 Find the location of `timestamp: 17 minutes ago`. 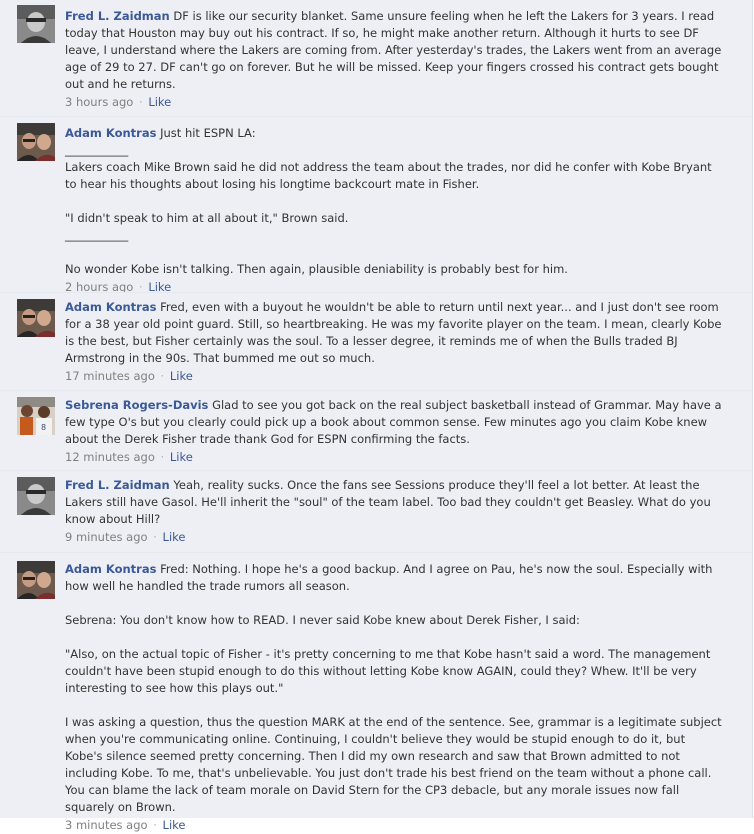

timestamp: 17 minutes ago is located at coordinates (110, 376).